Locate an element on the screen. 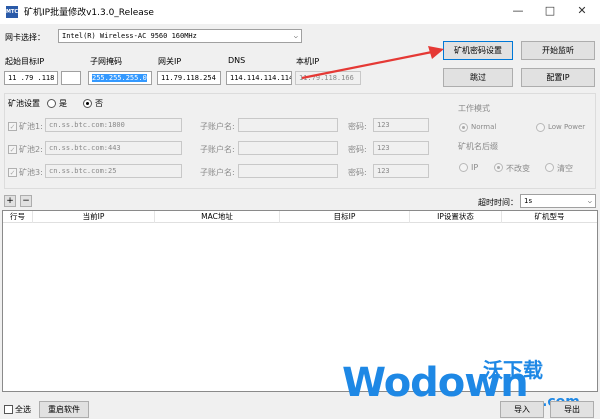 The image size is (600, 419). skip-button: 跳过 is located at coordinates (478, 77).